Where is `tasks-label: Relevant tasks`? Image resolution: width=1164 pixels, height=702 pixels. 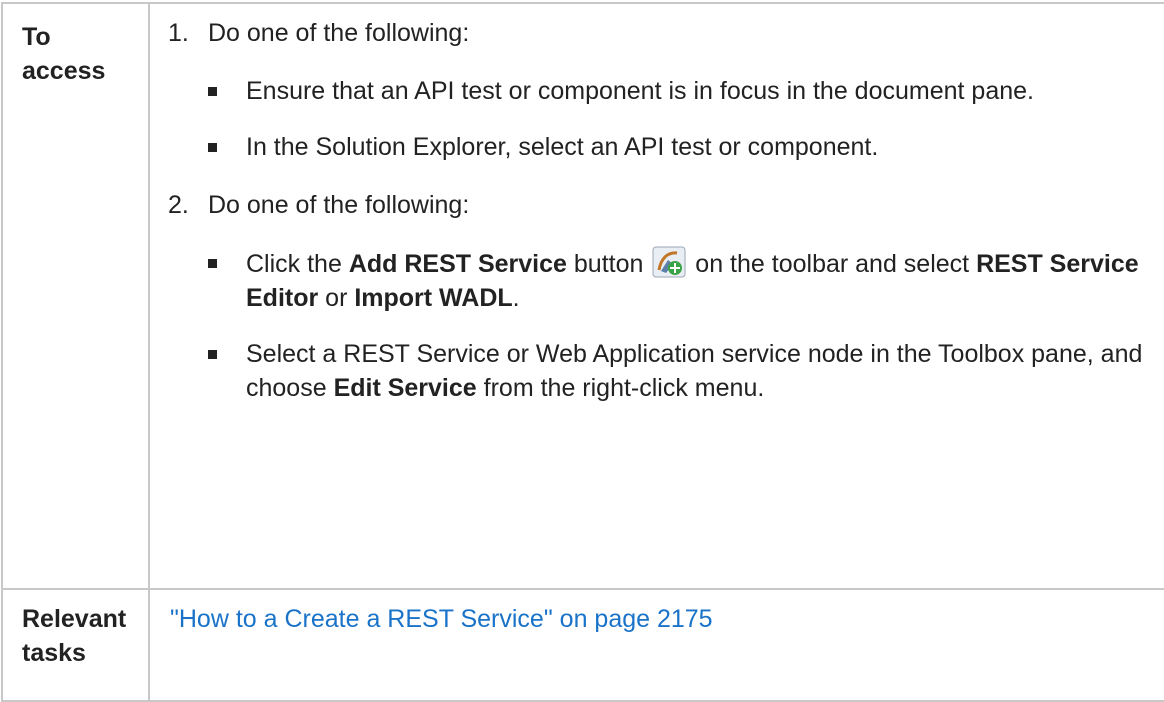
tasks-label: Relevant tasks is located at coordinates (75, 645).